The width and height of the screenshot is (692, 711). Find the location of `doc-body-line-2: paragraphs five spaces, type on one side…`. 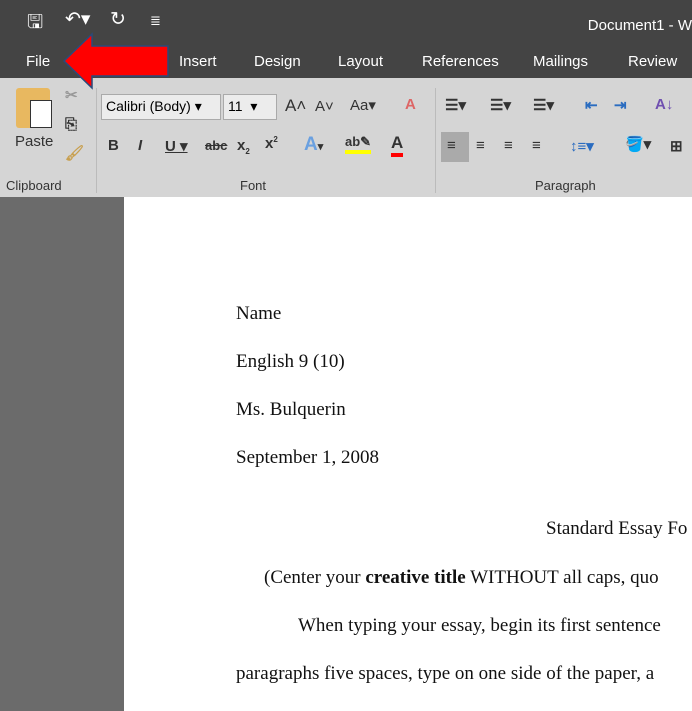

doc-body-line-2: paragraphs five spaces, type on one side… is located at coordinates (445, 673).